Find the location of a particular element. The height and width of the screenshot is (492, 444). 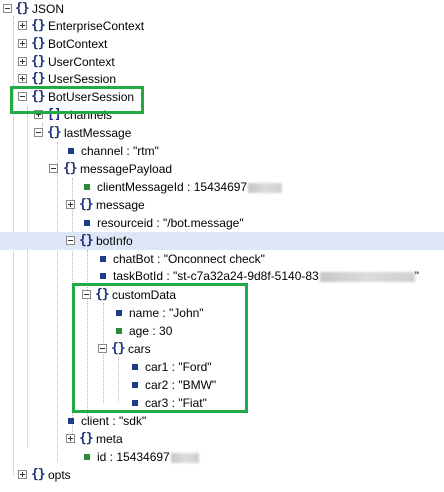

tree-node-json: {} JSON is located at coordinates (222, 9).